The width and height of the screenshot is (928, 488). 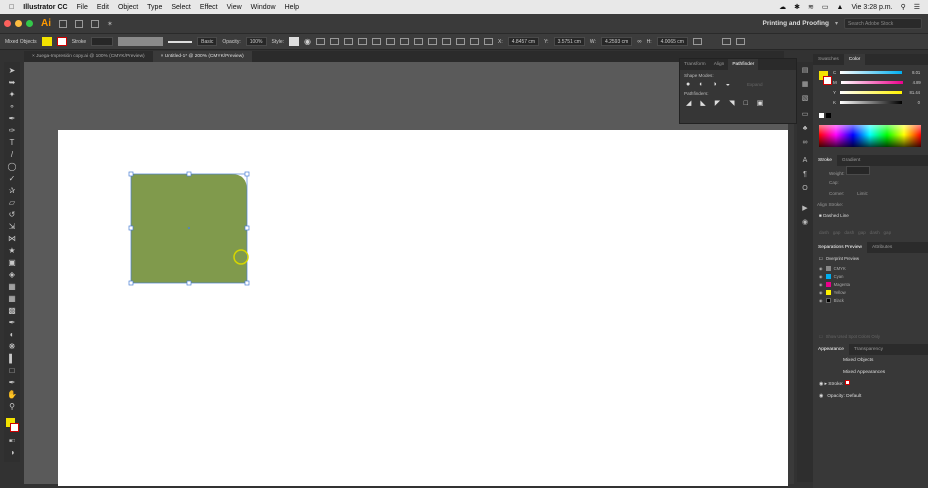 I want to click on hand-tool-icon: ✋, so click(x=12, y=395).